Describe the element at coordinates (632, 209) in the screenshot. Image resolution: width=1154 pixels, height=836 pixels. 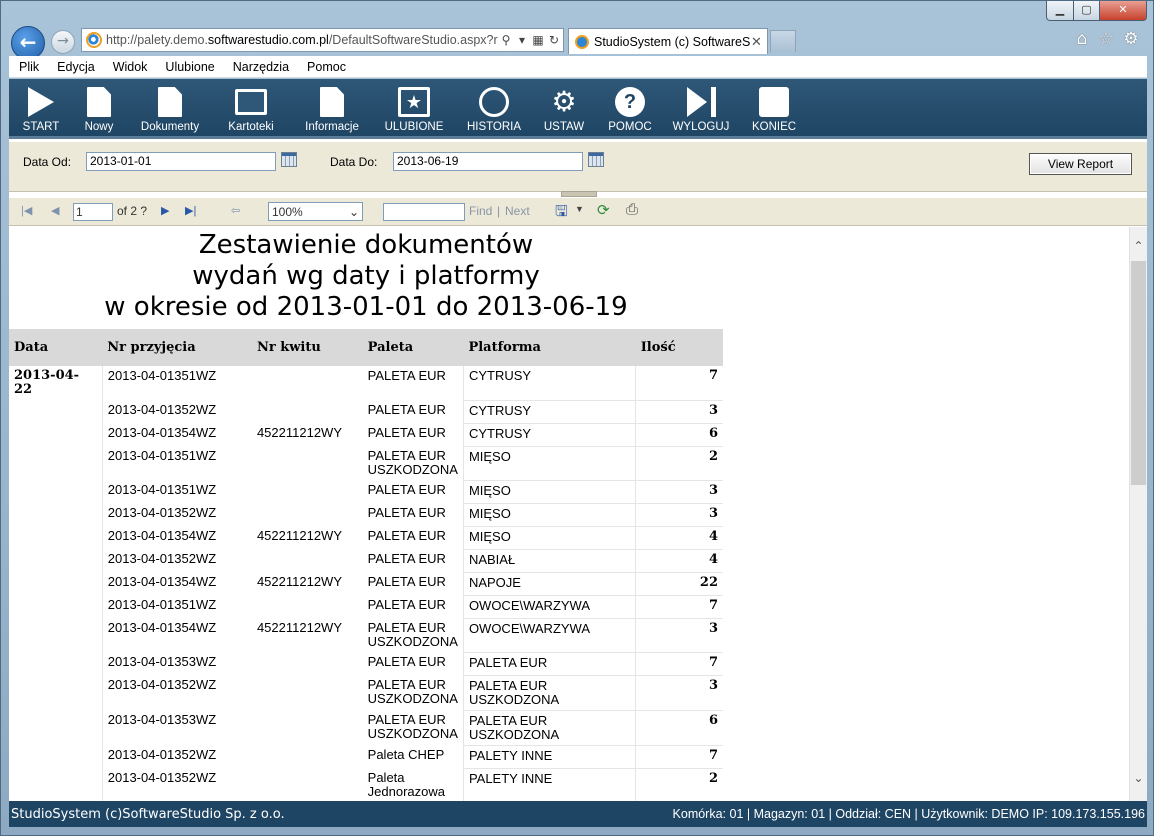
I see `print-icon: ⎙` at that location.